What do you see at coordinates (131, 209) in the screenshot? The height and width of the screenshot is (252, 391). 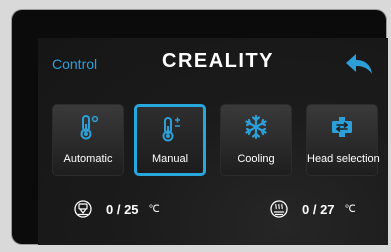 I see `nozzle-target-temp: 25` at bounding box center [131, 209].